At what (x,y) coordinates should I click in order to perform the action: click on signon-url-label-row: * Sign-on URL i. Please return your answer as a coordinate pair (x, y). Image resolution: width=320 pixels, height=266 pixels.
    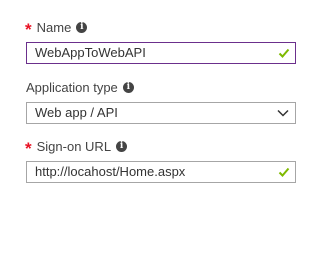
    Looking at the image, I should click on (160, 147).